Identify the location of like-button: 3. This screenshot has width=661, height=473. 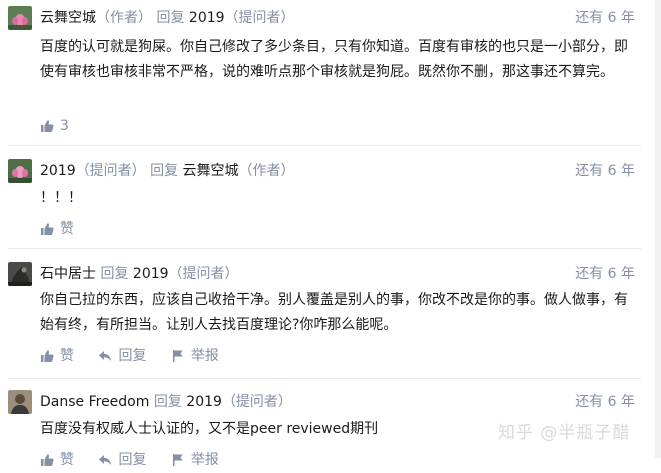
(54, 126).